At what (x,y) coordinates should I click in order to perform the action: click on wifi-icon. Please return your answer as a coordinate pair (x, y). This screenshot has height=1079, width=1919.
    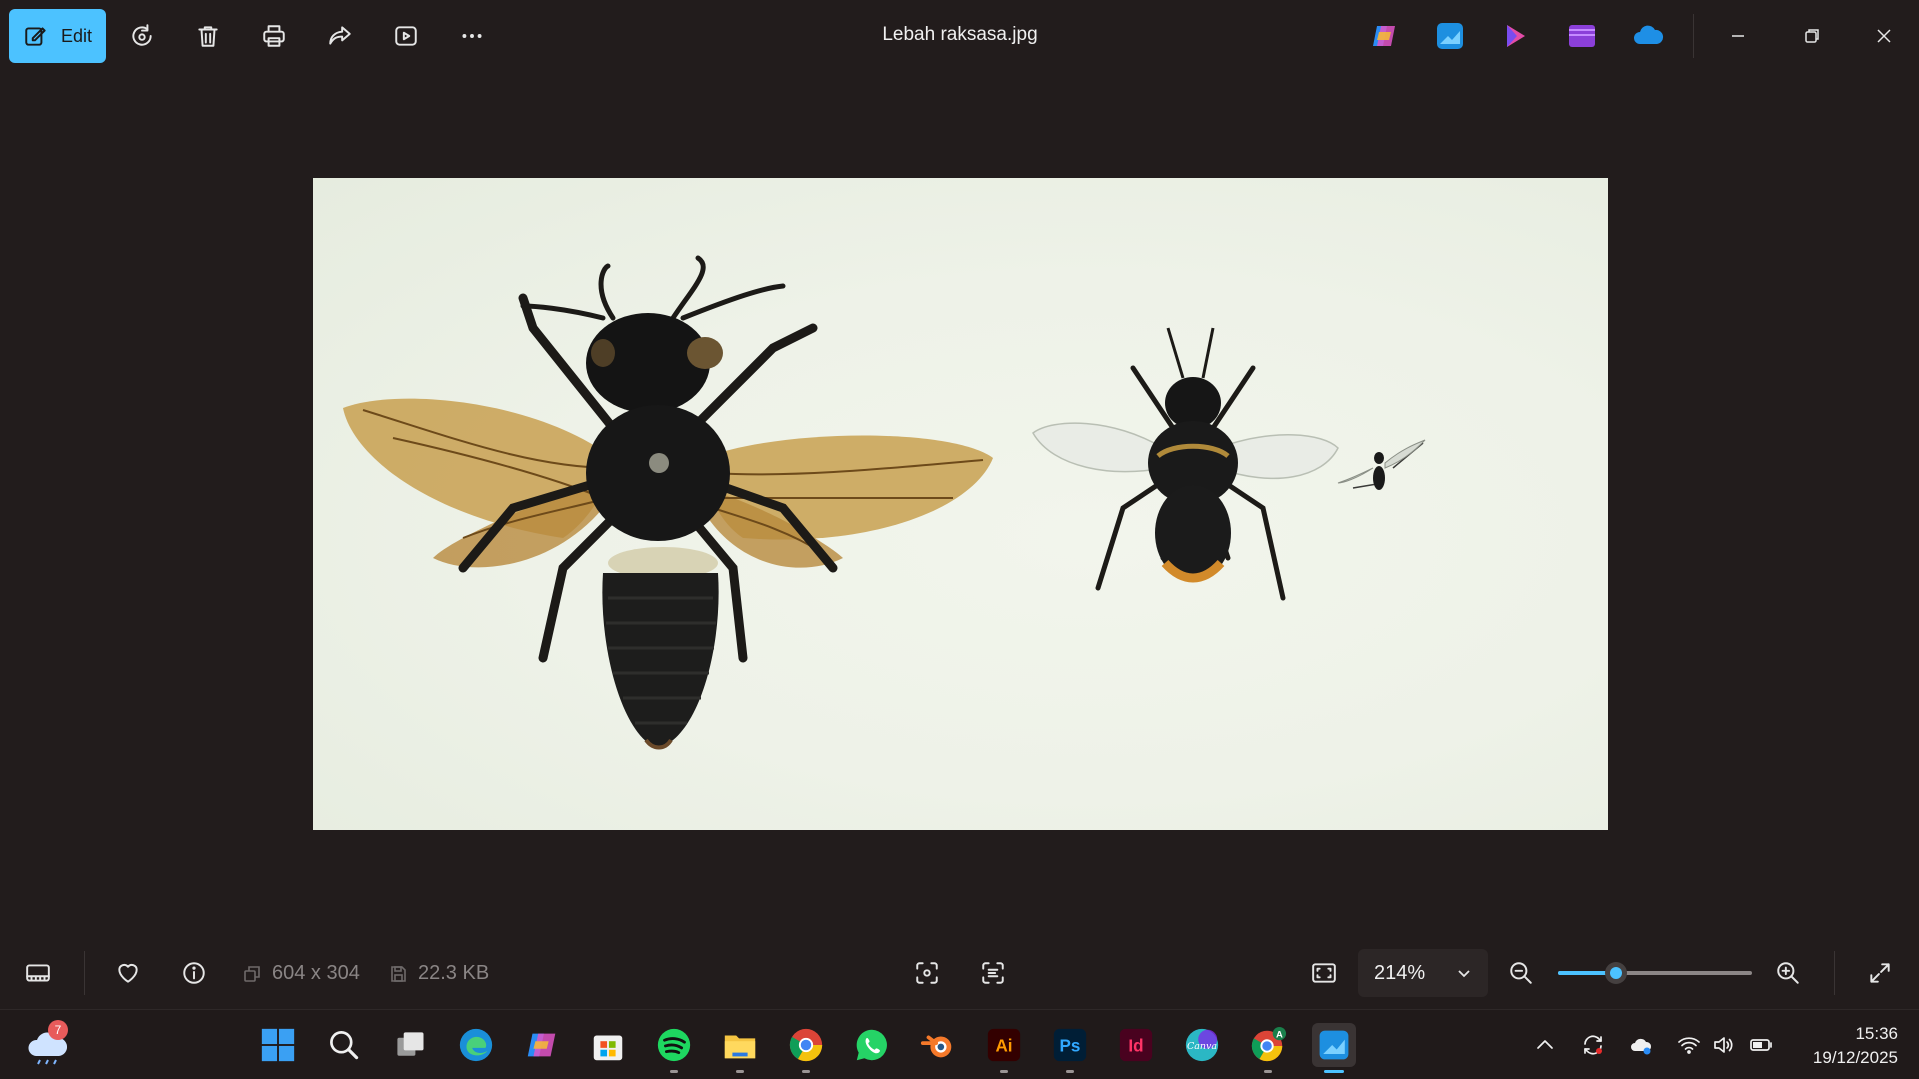
    Looking at the image, I should click on (1689, 1045).